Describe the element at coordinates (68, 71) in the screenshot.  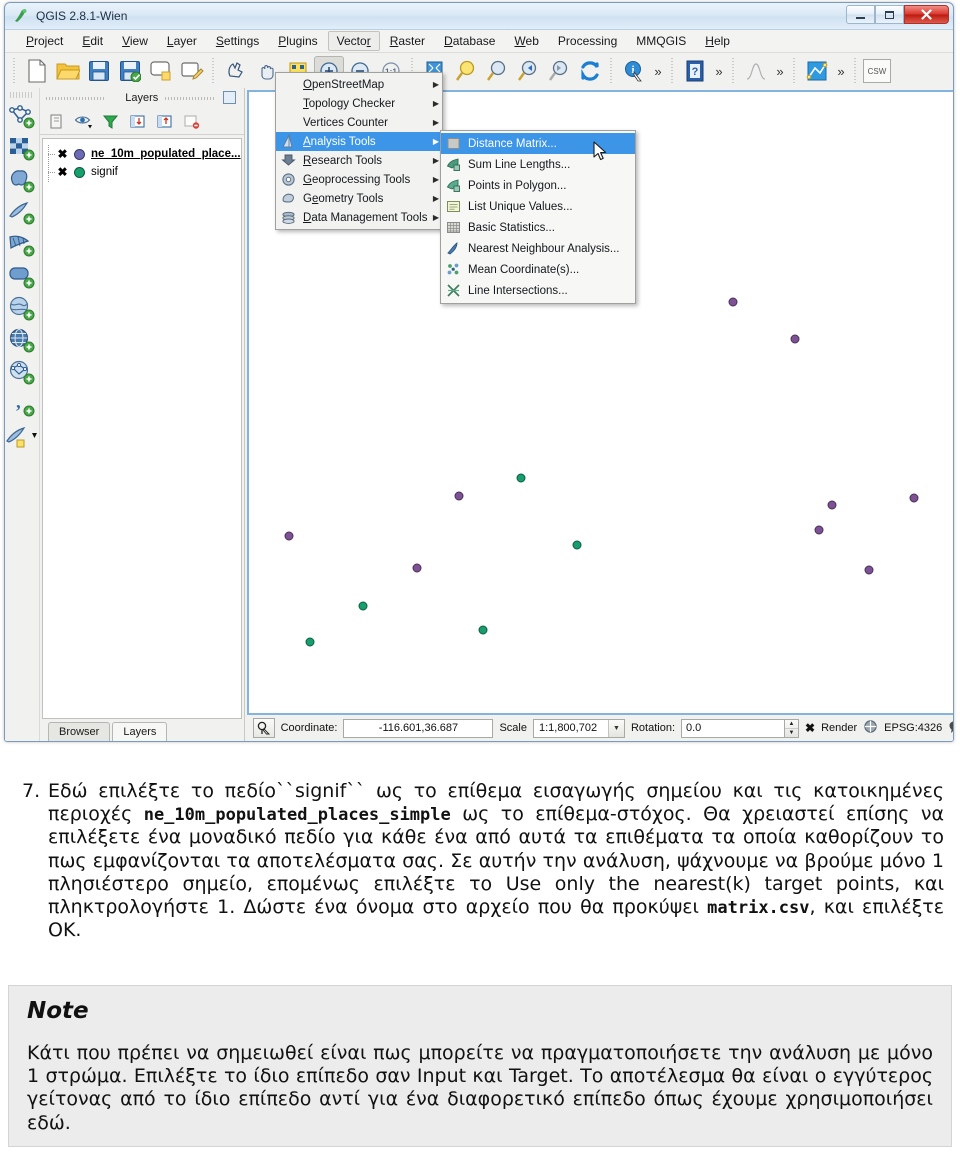
I see `open-project-icon` at that location.